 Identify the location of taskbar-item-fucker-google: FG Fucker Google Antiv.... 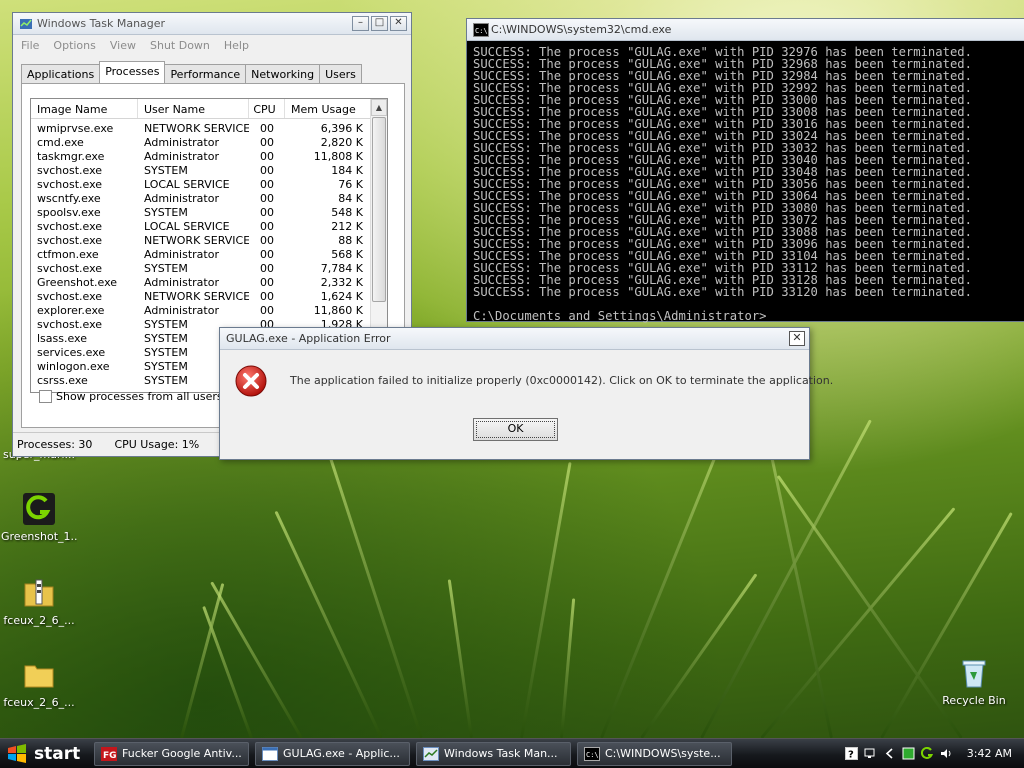
(171, 753).